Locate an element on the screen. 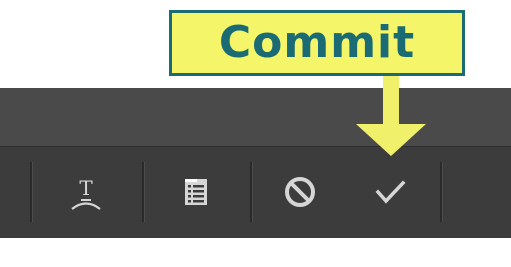  commit-button is located at coordinates (390, 192).